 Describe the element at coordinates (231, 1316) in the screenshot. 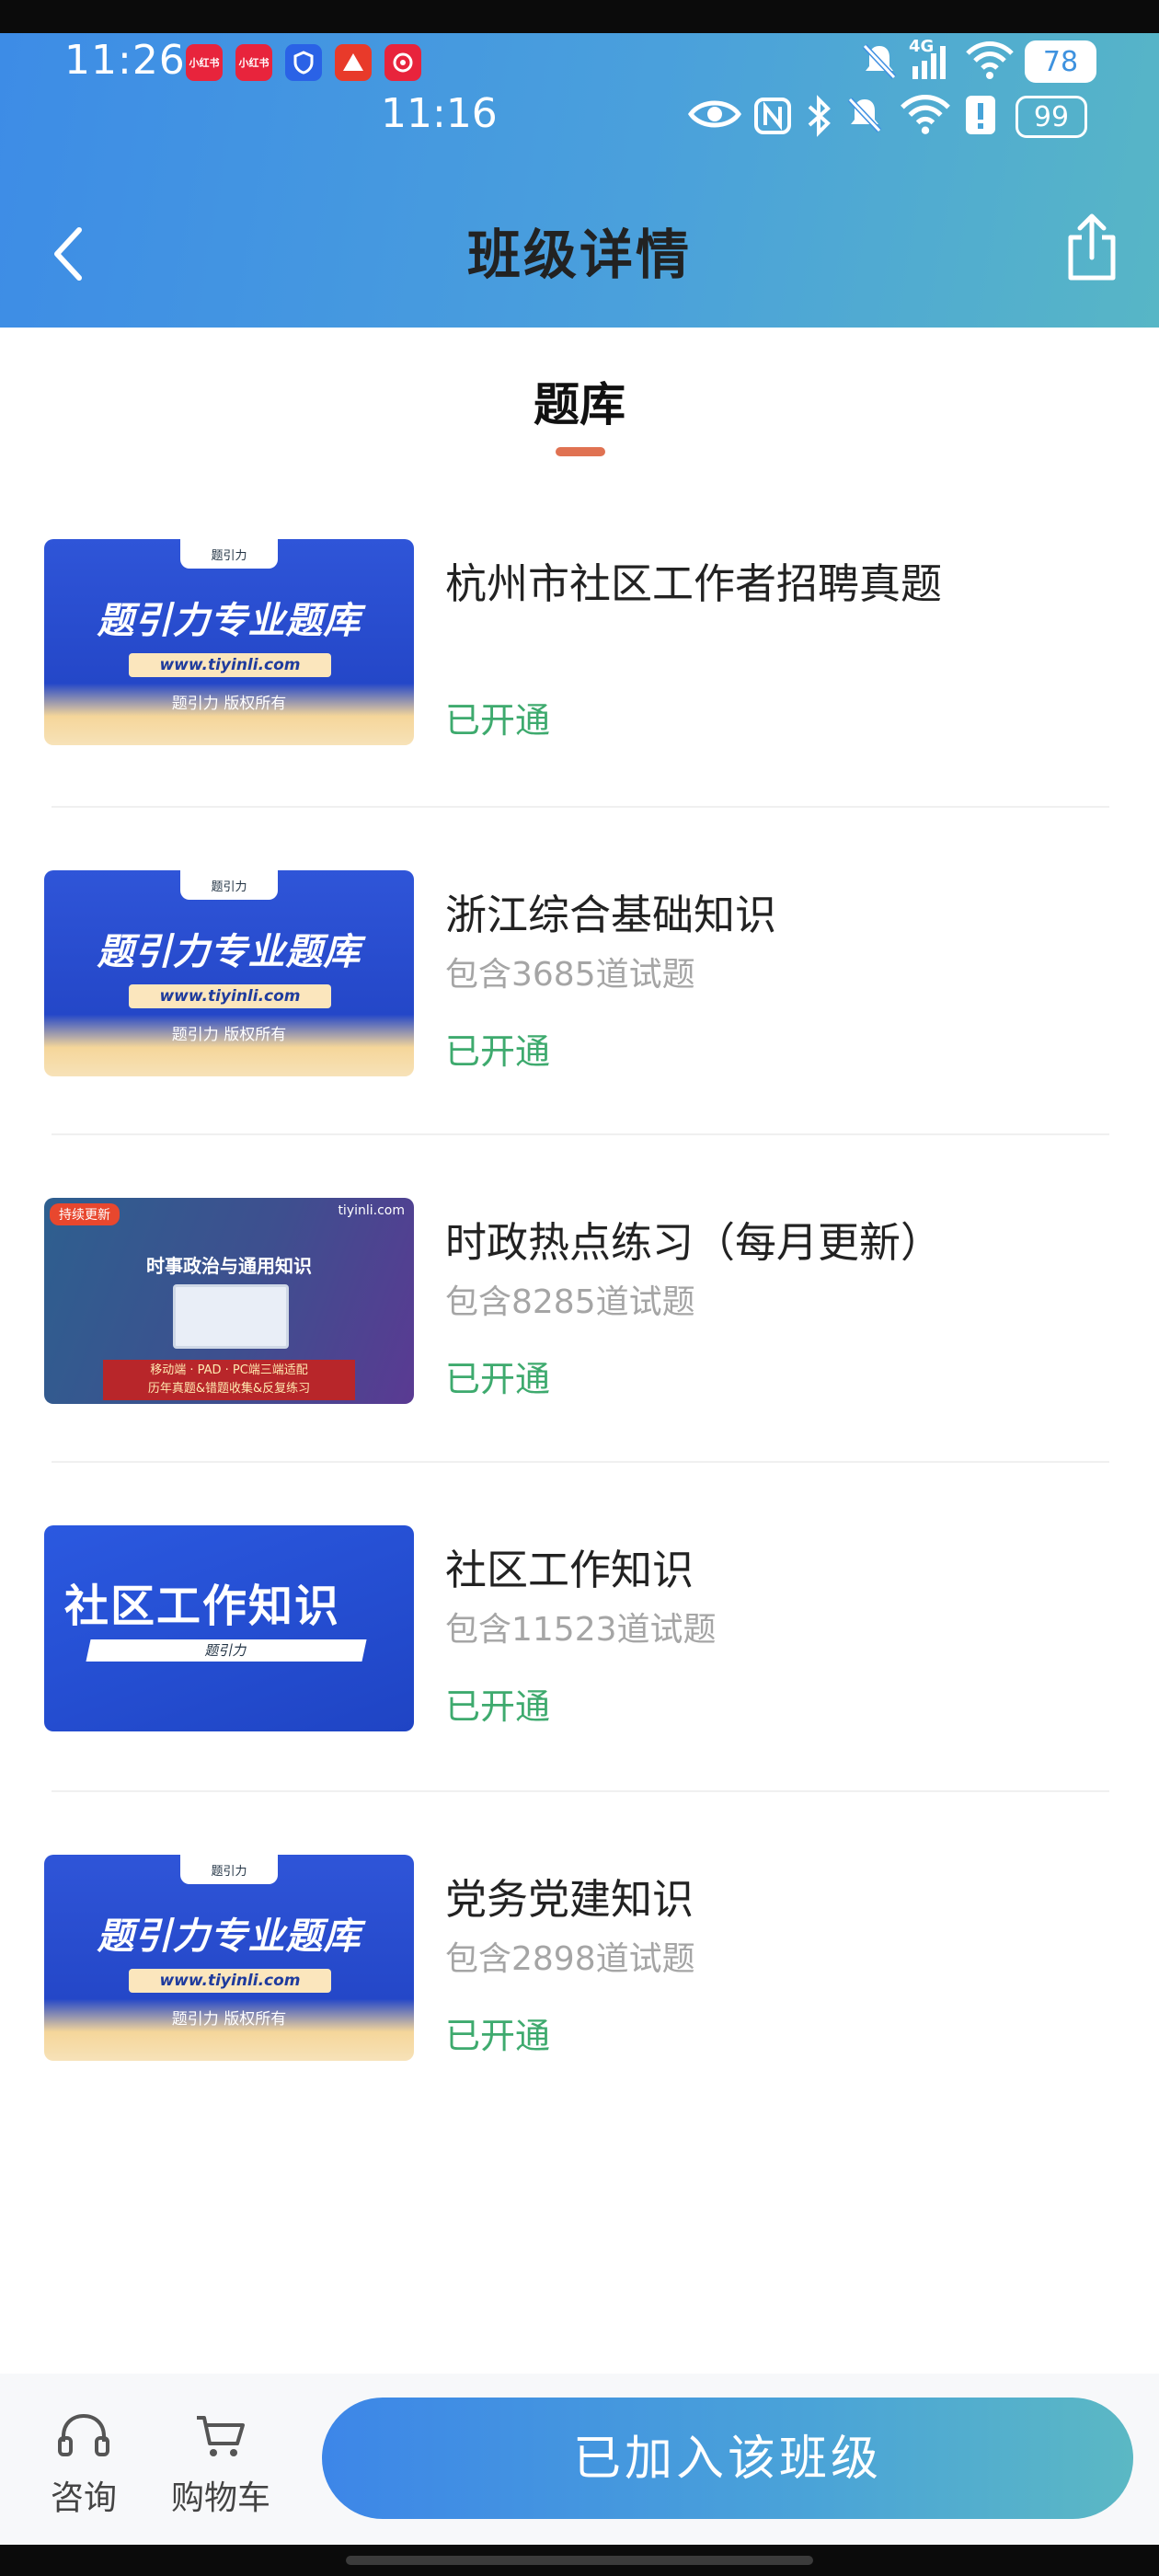

I see `device-mockup` at that location.